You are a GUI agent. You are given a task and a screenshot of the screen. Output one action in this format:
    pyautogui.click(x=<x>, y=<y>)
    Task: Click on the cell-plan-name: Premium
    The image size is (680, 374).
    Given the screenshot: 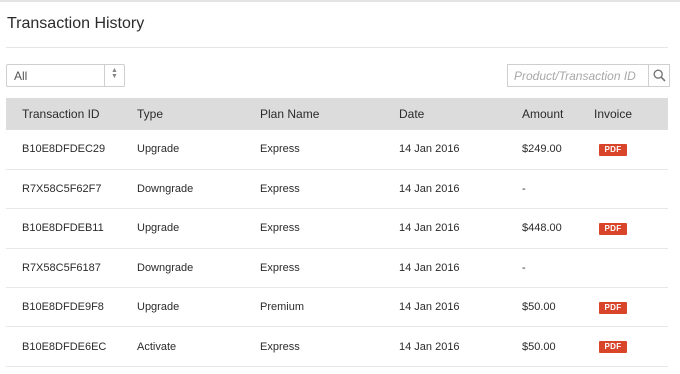 What is the action you would take?
    pyautogui.click(x=282, y=307)
    